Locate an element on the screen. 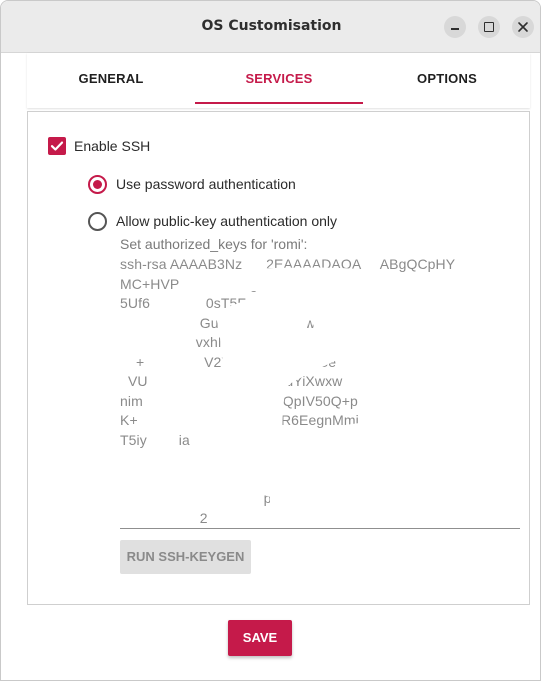  tab-services: SERVICES is located at coordinates (279, 79).